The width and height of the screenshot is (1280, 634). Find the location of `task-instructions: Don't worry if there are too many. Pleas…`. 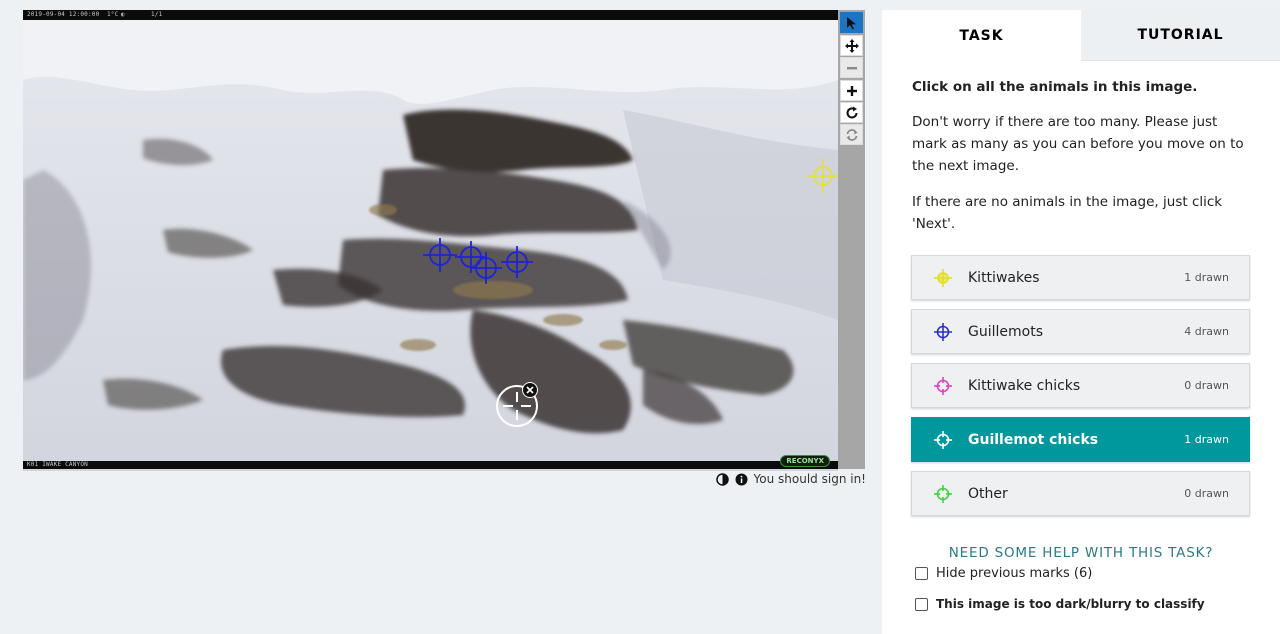

task-instructions: Don't worry if there are too many. Pleas… is located at coordinates (1078, 144).